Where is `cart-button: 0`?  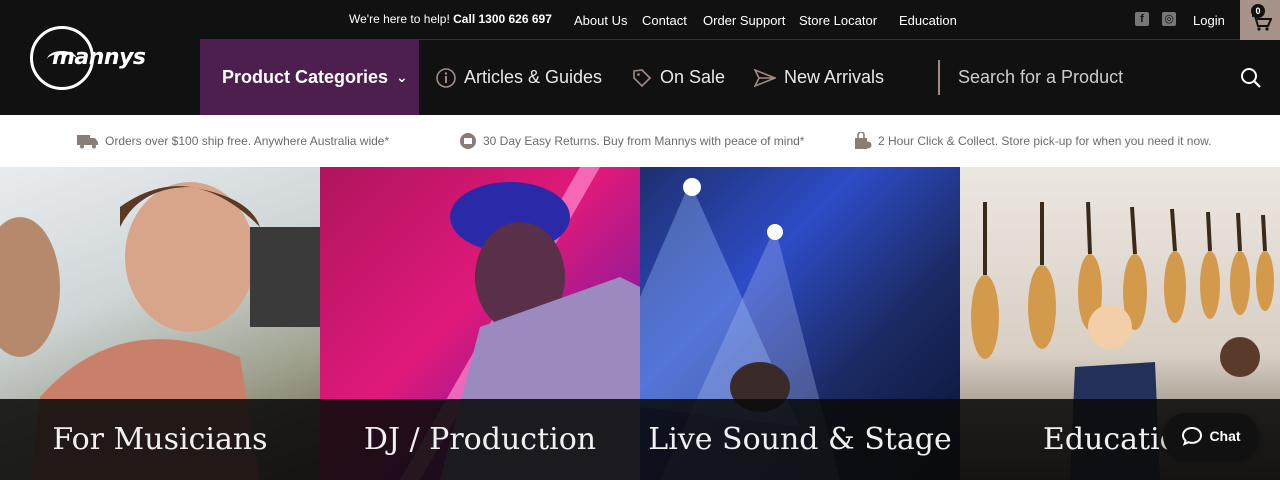 cart-button: 0 is located at coordinates (1260, 20).